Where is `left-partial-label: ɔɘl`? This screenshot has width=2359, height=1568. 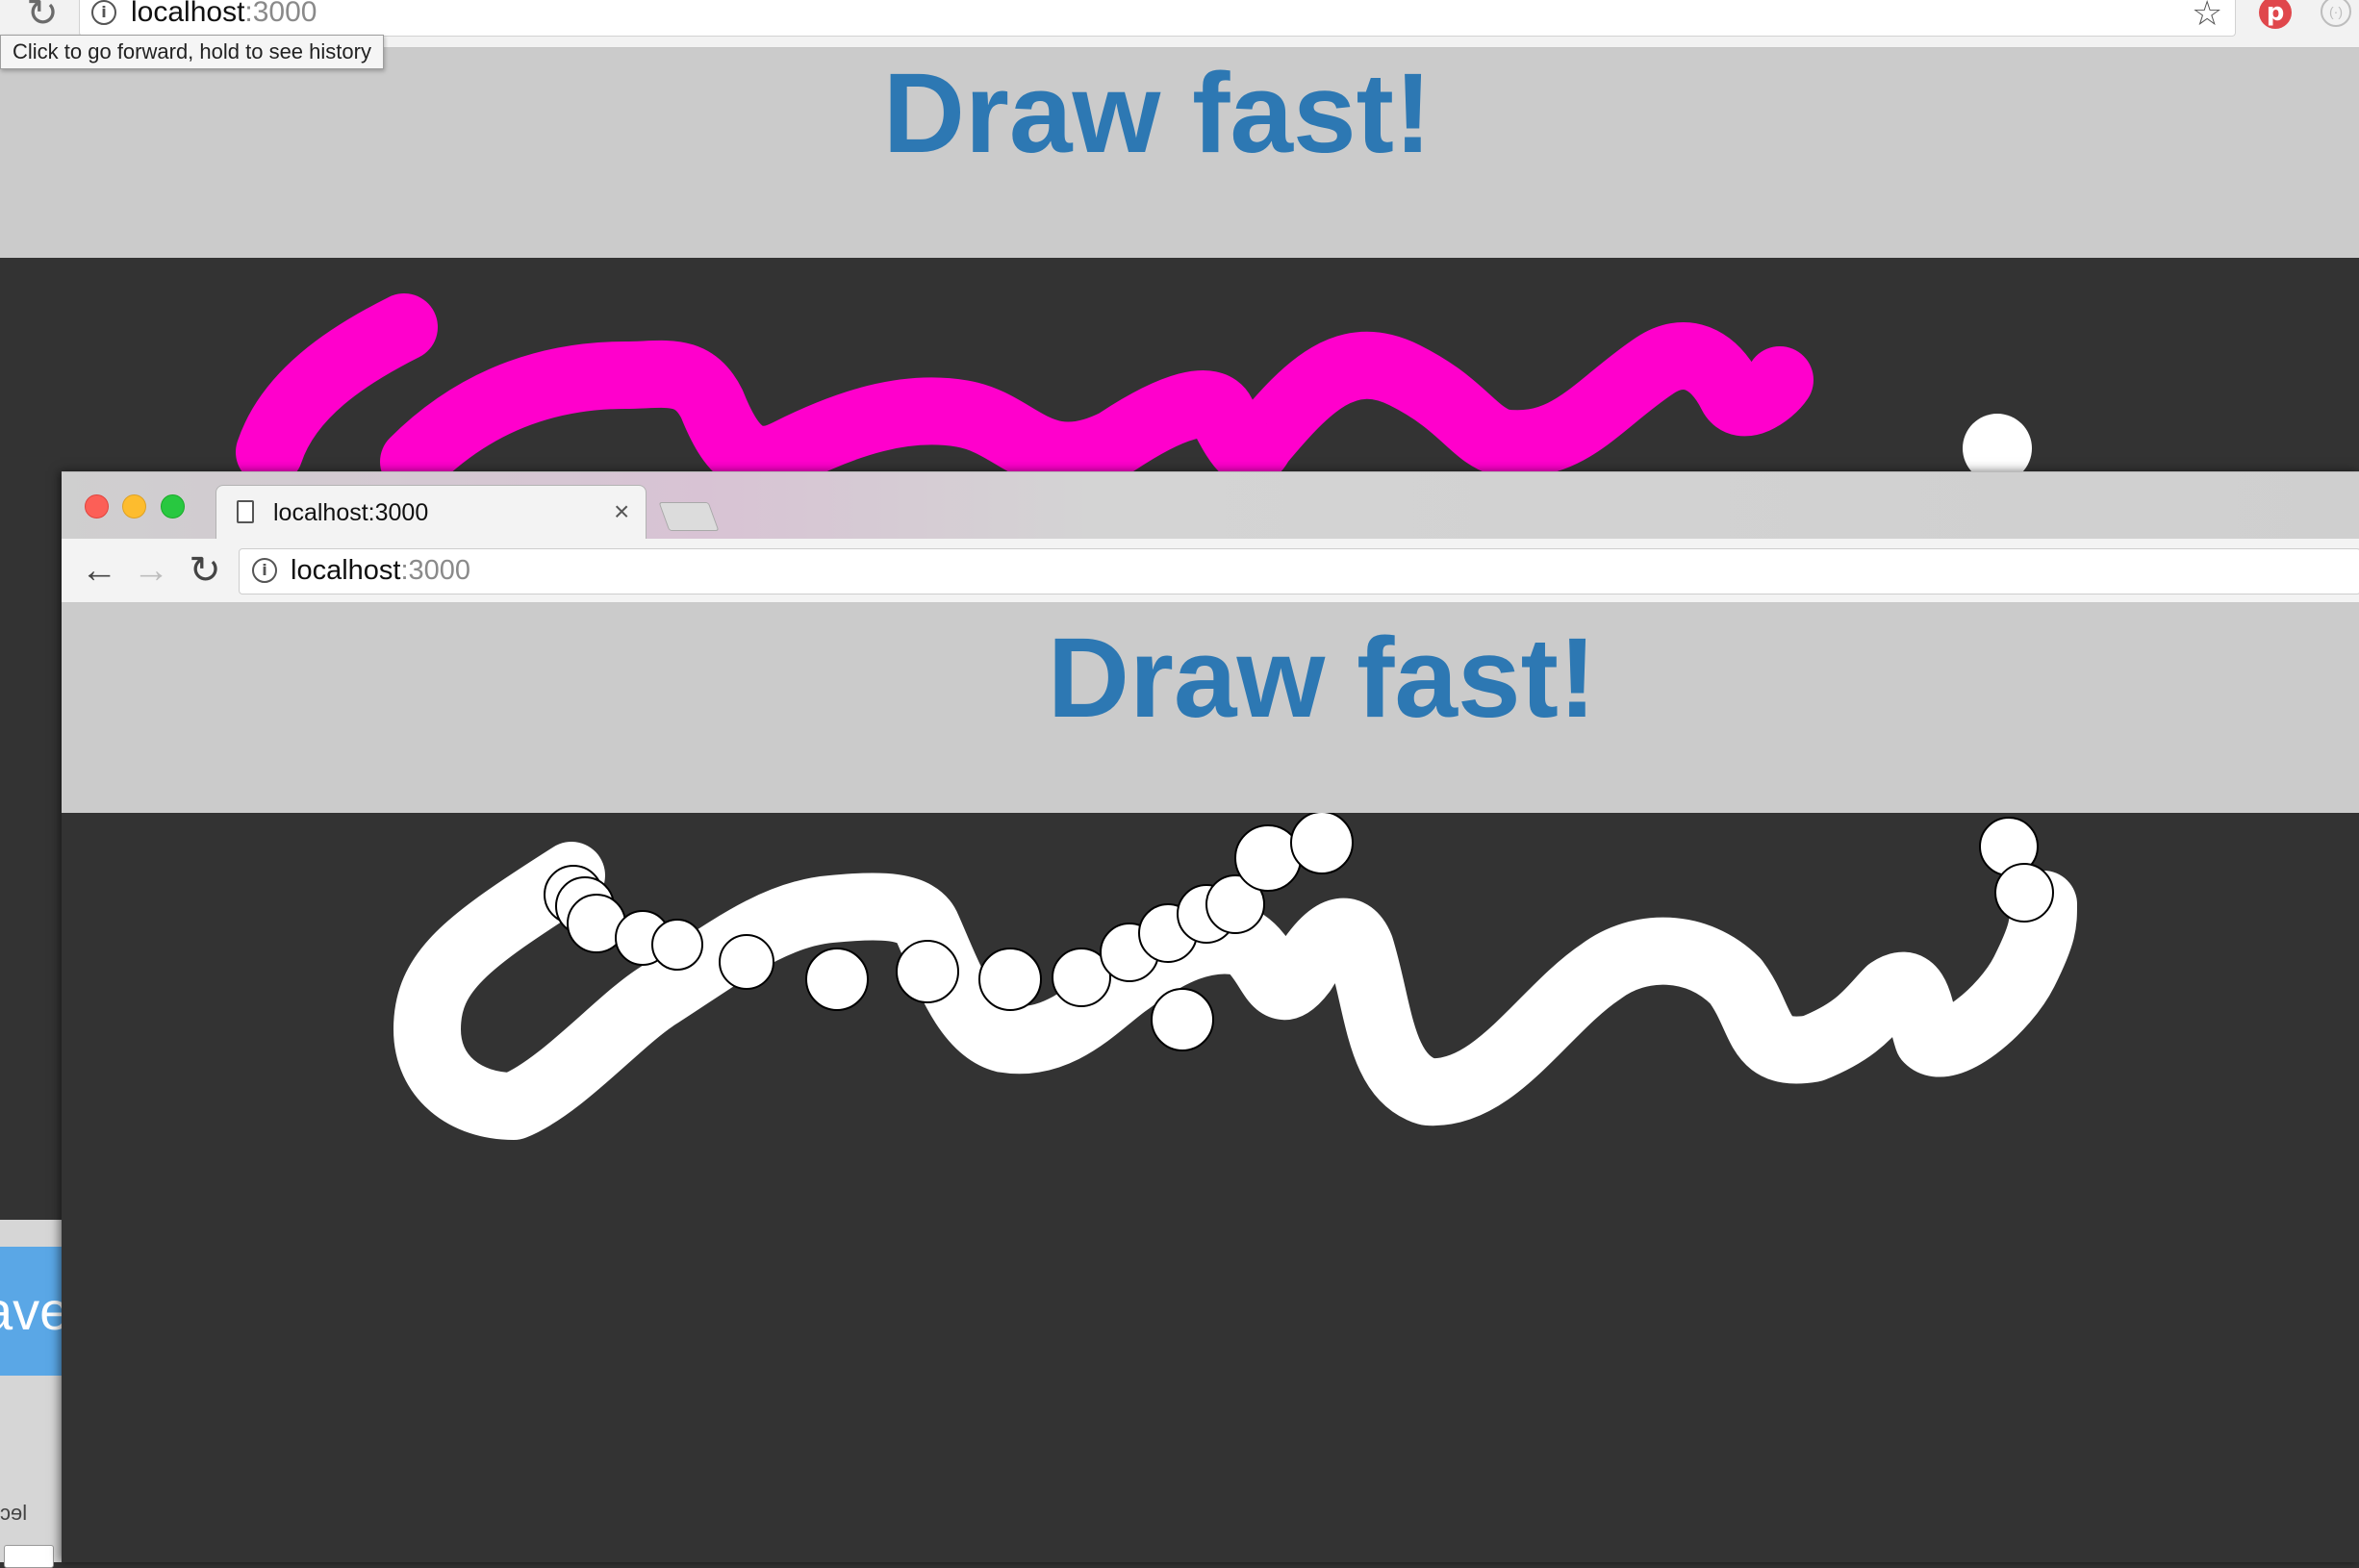
left-partial-label: ɔɘl is located at coordinates (14, 1513).